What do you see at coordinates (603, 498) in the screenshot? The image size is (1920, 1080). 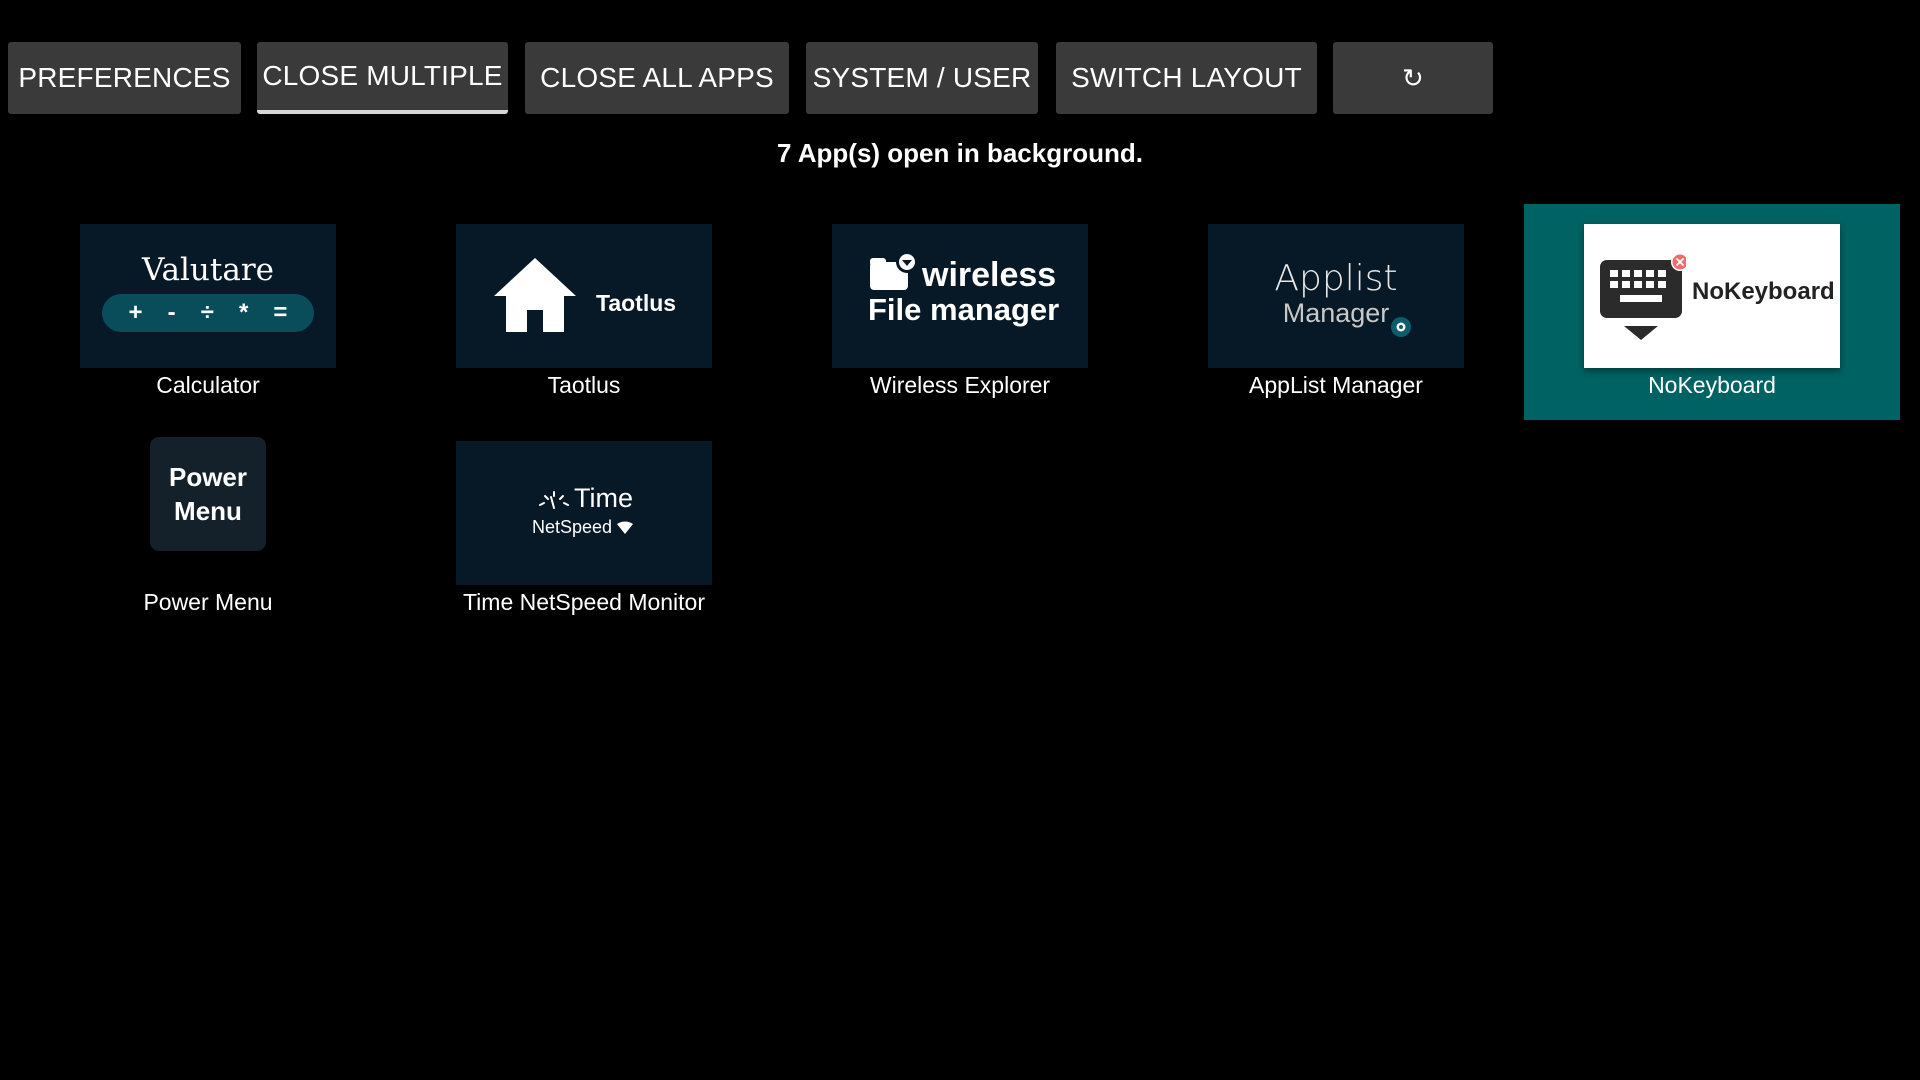 I see `banner-title: Time` at bounding box center [603, 498].